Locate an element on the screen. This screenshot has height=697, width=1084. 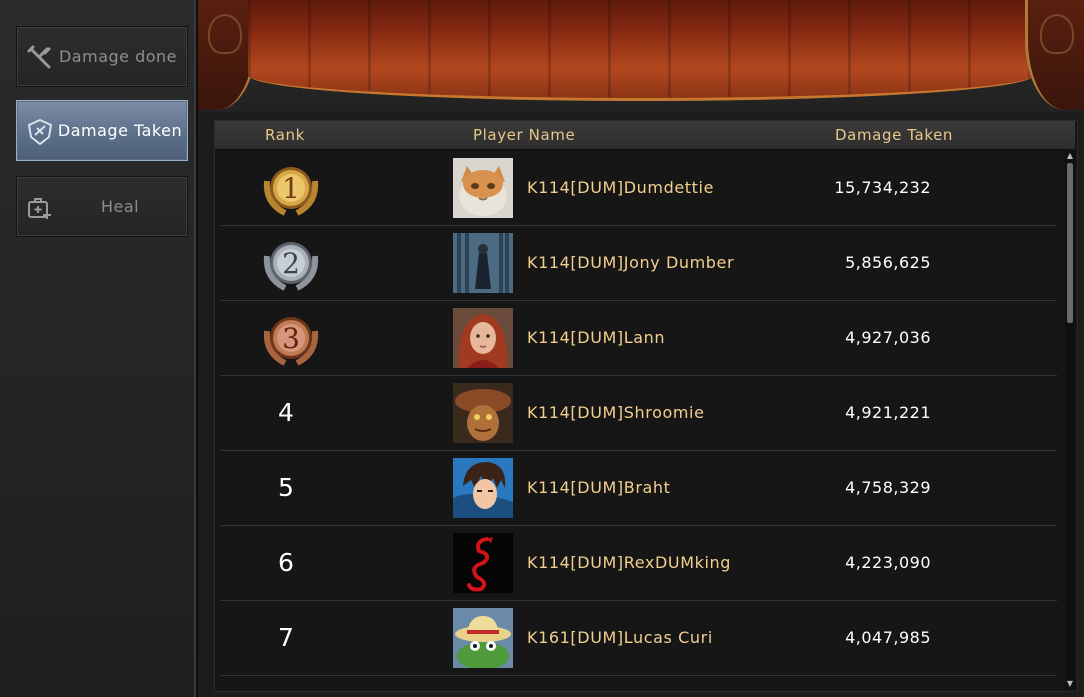
table-row: 1 K114[DUM]Dumdettie 15,734,232 is located at coordinates (639, 188).